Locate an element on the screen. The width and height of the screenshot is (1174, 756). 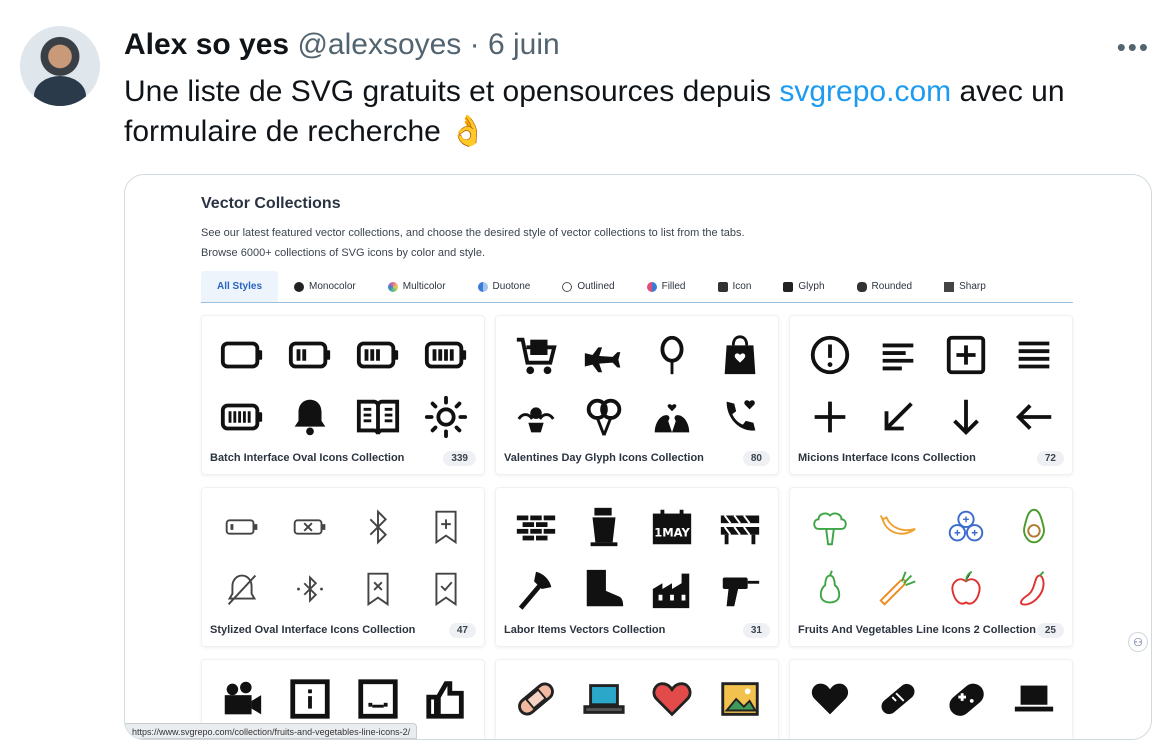
tab-label: Monocolor is located at coordinates (332, 286).